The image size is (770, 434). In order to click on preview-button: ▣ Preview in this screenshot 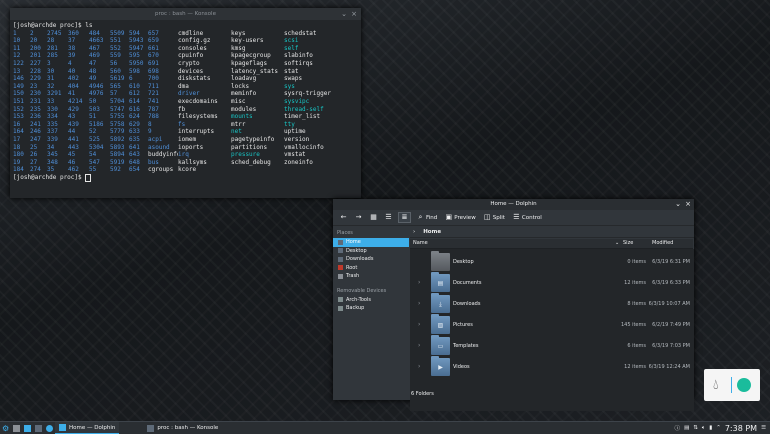, I will do `click(460, 217)`.